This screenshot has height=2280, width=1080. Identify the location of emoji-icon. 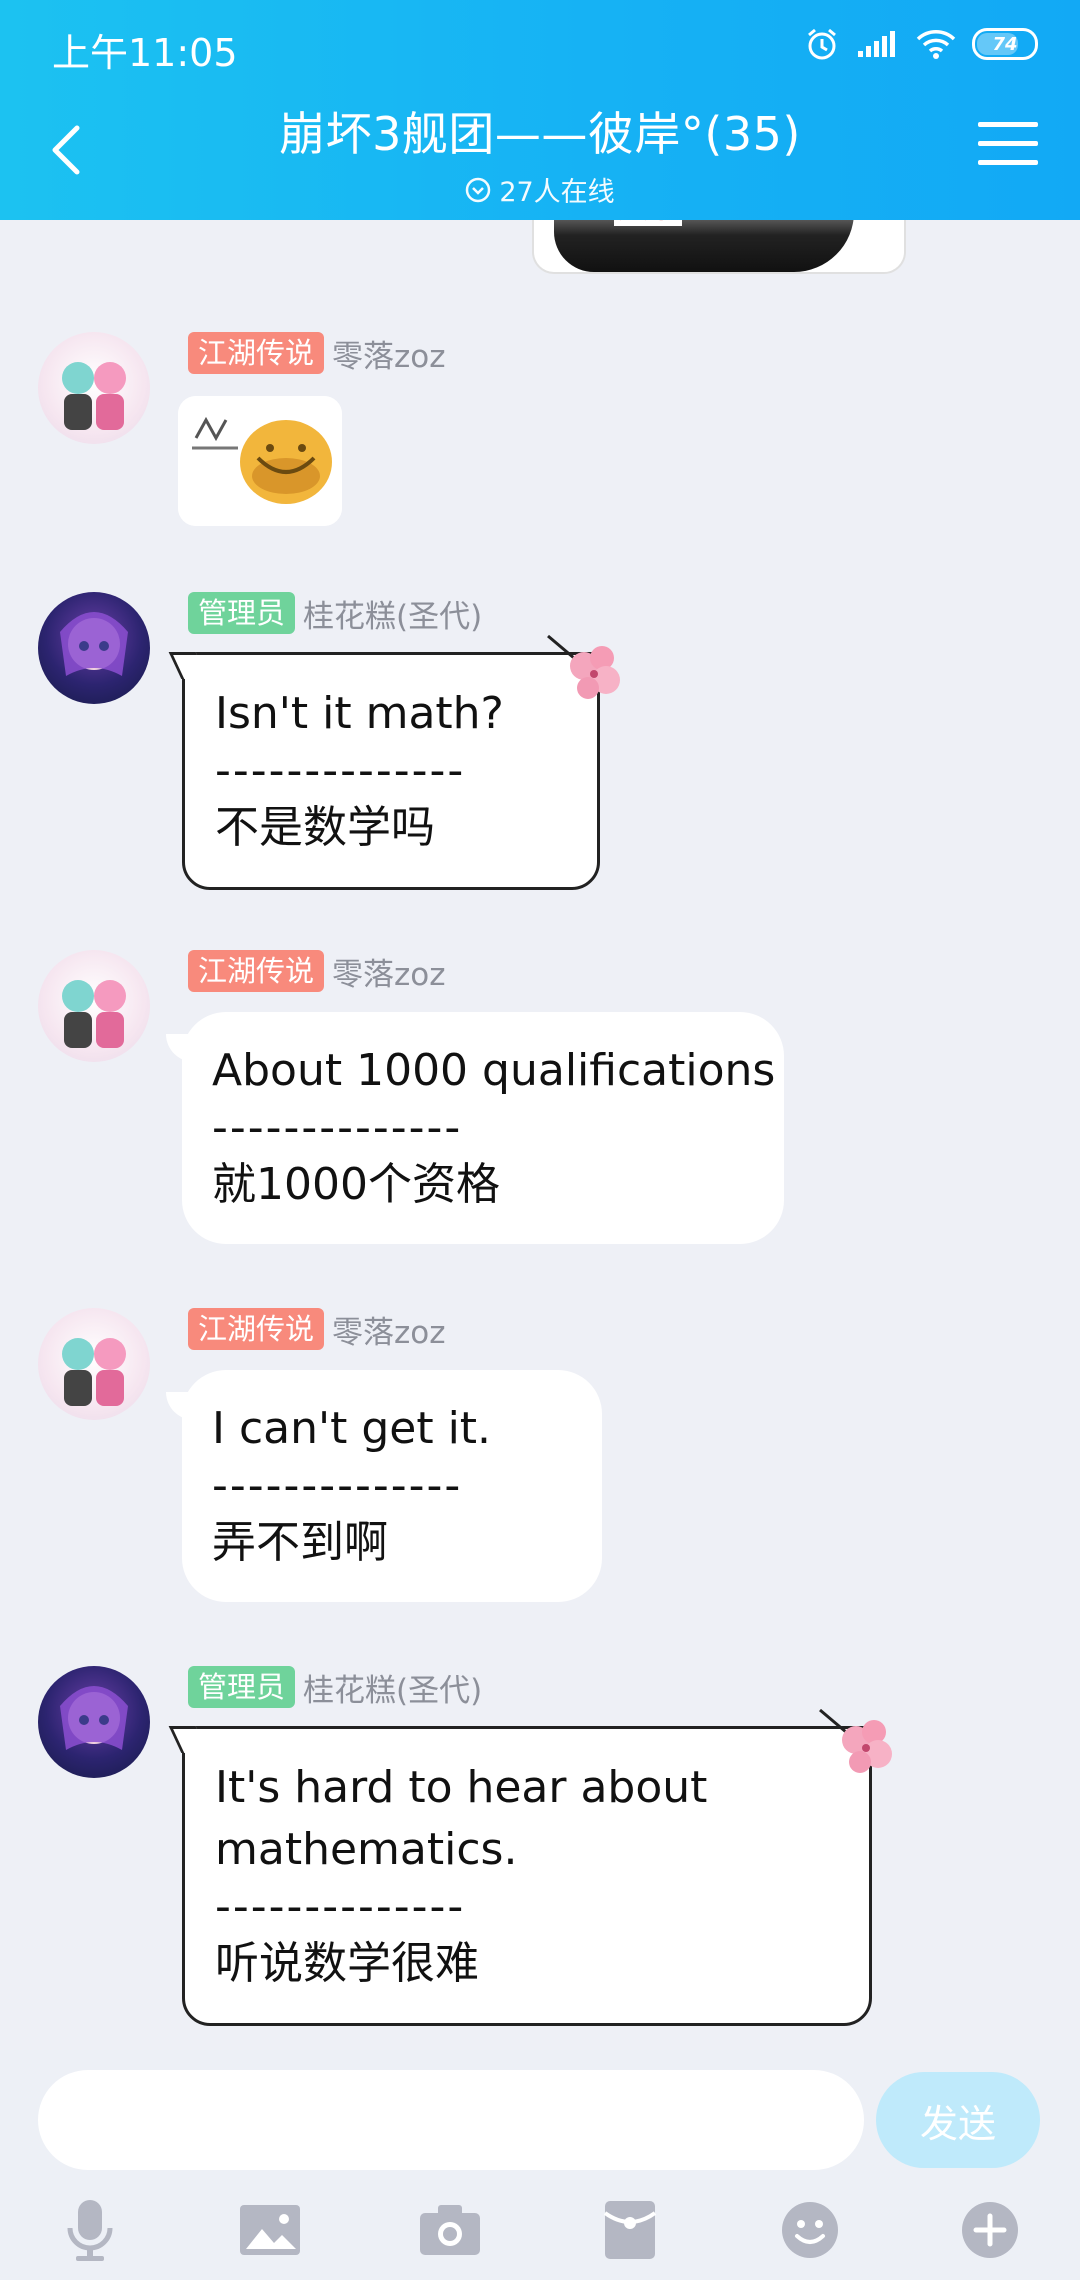
(810, 2230).